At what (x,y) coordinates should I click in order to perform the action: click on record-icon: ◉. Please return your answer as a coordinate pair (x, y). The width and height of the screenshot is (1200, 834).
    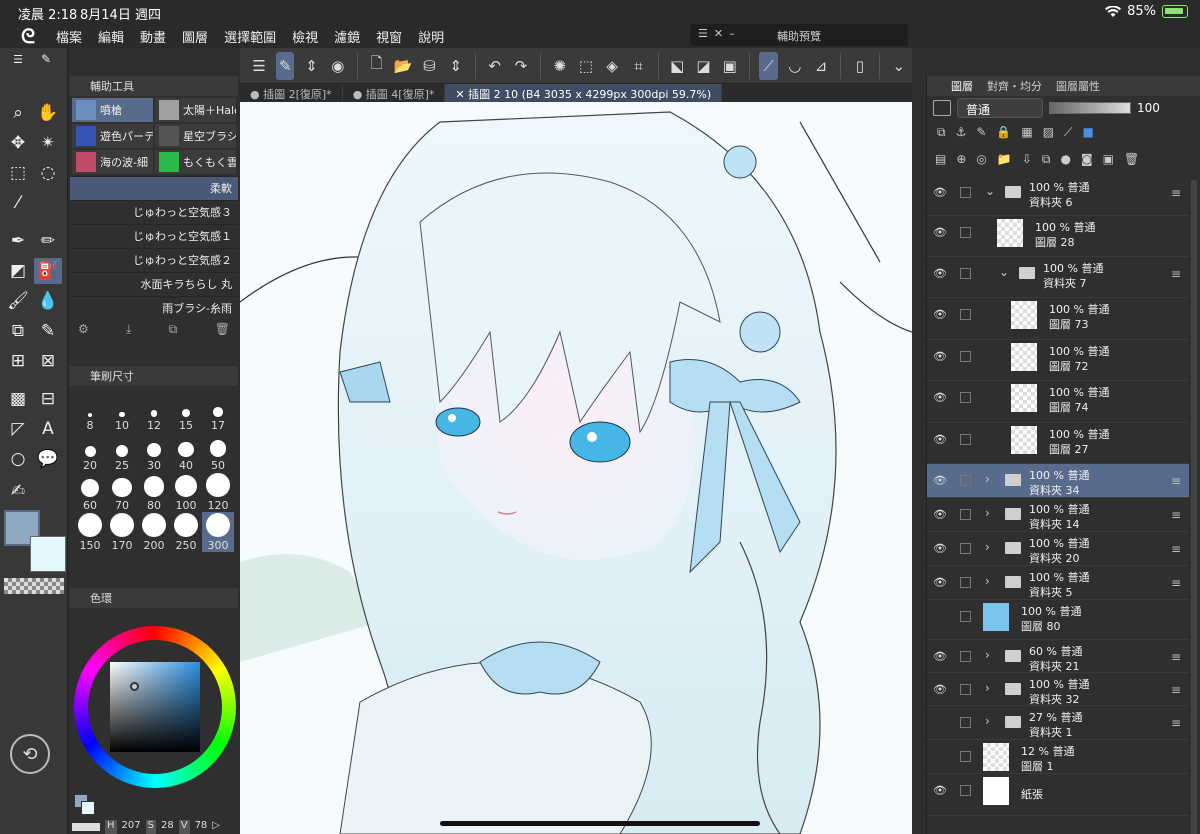
    Looking at the image, I should click on (338, 66).